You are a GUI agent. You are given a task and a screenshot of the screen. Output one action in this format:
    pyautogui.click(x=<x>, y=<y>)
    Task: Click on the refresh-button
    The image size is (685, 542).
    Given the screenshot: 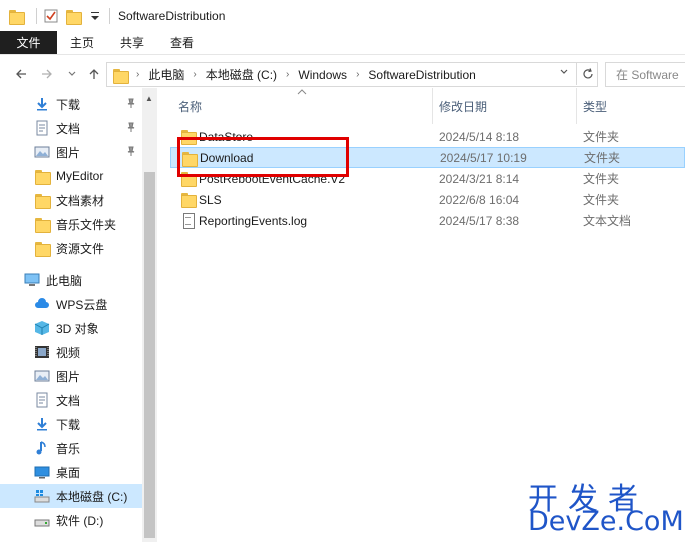 What is the action you would take?
    pyautogui.click(x=587, y=74)
    